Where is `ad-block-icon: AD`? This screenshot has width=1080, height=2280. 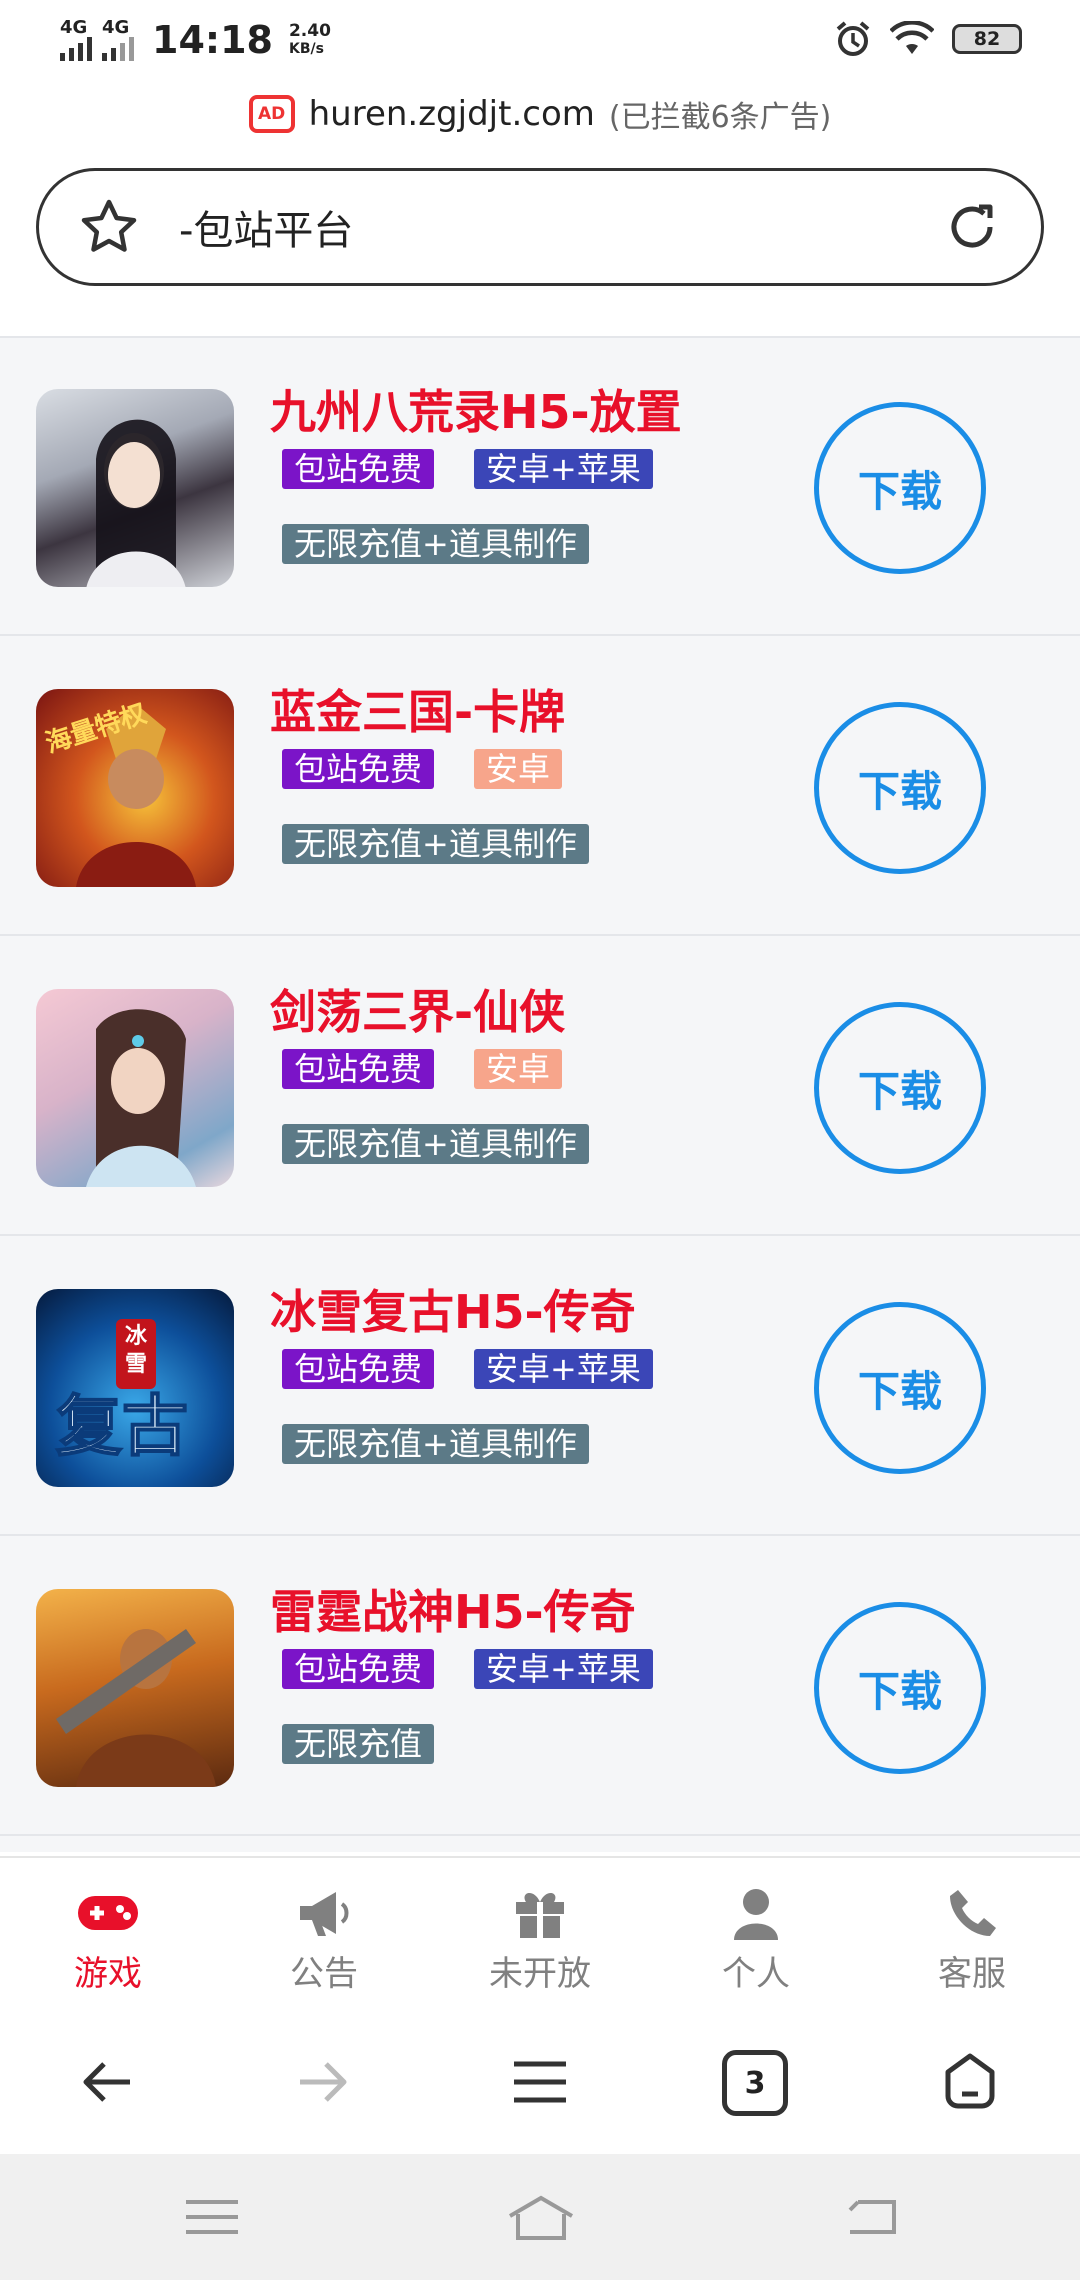
ad-block-icon: AD is located at coordinates (271, 114).